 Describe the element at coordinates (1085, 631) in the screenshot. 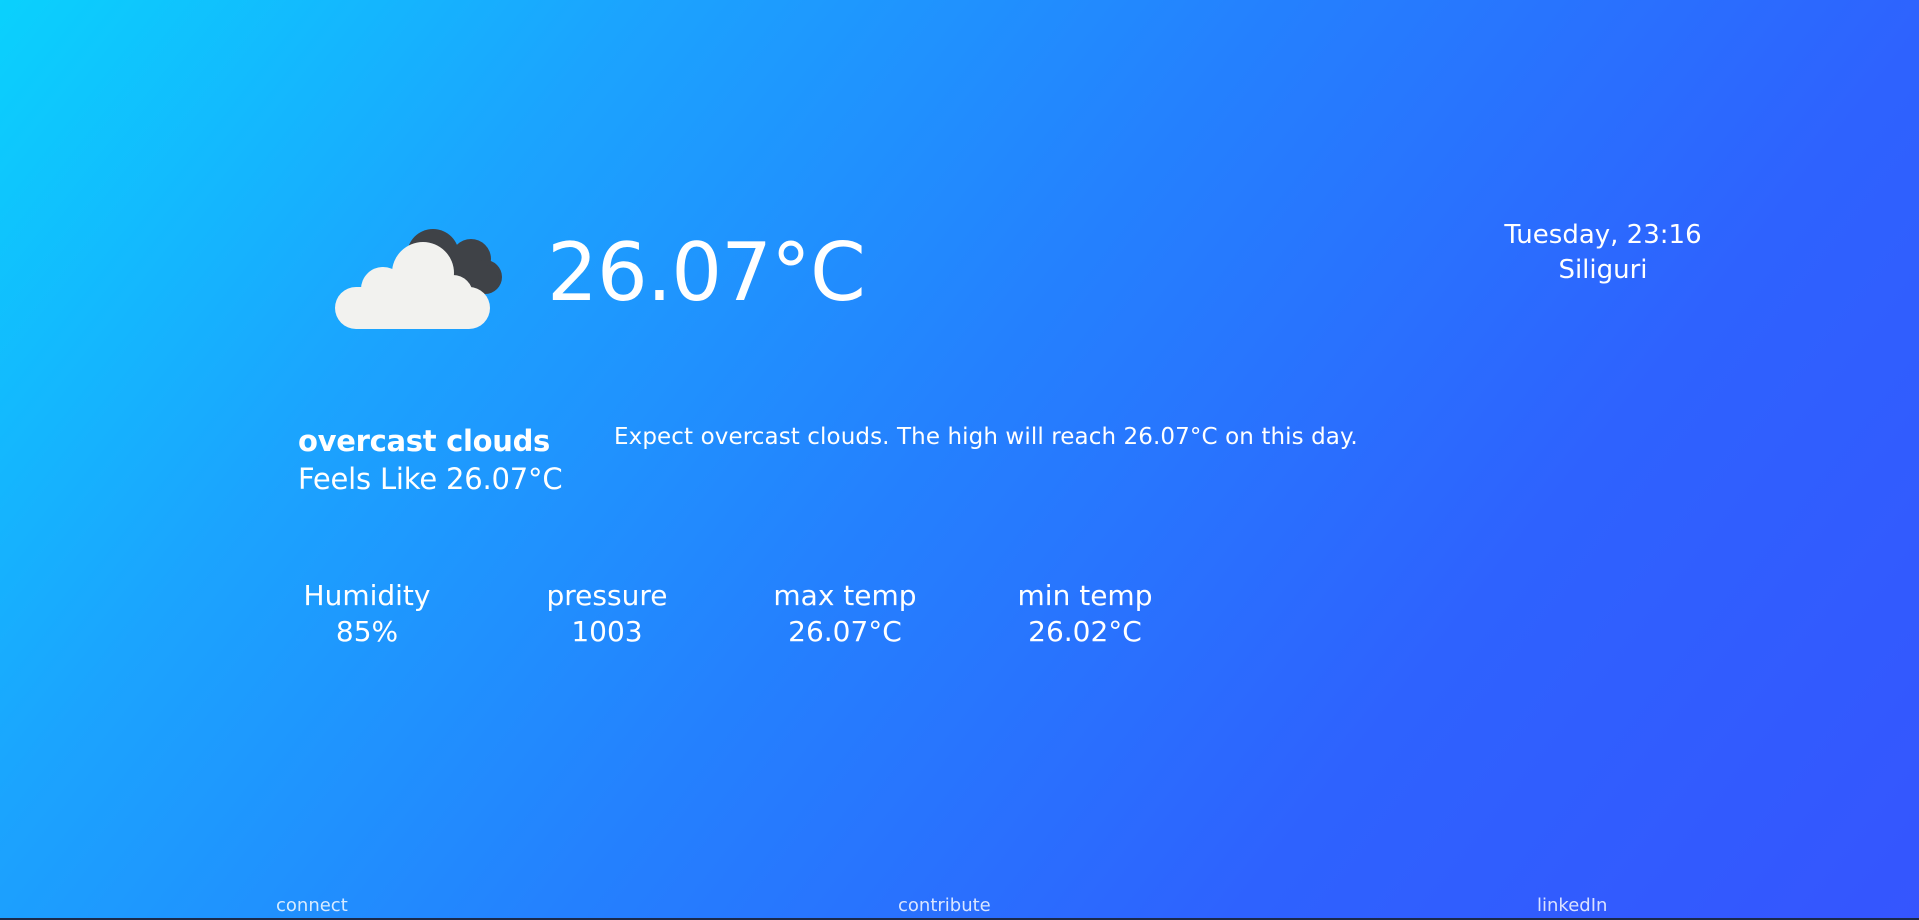

I see `min-temp-value: 26.02°C` at that location.